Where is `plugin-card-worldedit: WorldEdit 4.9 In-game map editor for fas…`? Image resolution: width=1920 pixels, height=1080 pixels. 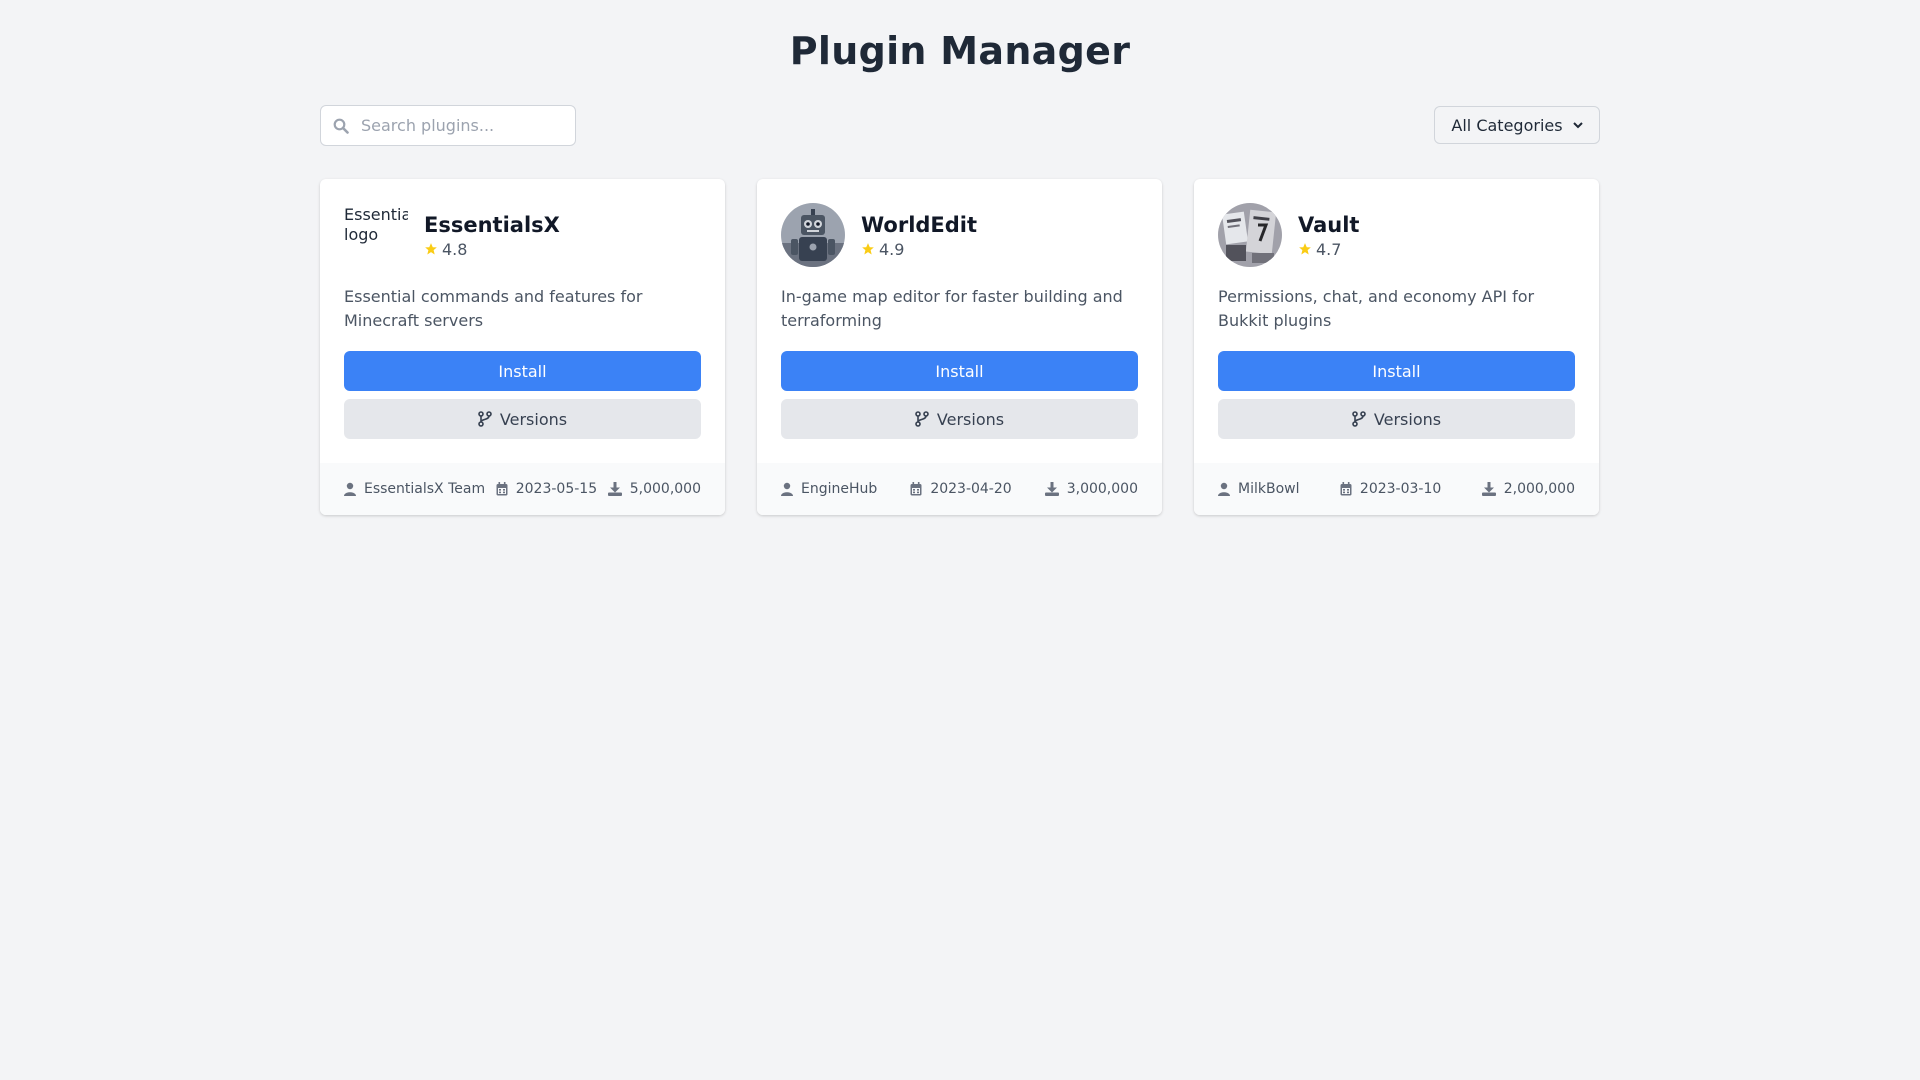 plugin-card-worldedit: WorldEdit 4.9 In-game map editor for fas… is located at coordinates (959, 347).